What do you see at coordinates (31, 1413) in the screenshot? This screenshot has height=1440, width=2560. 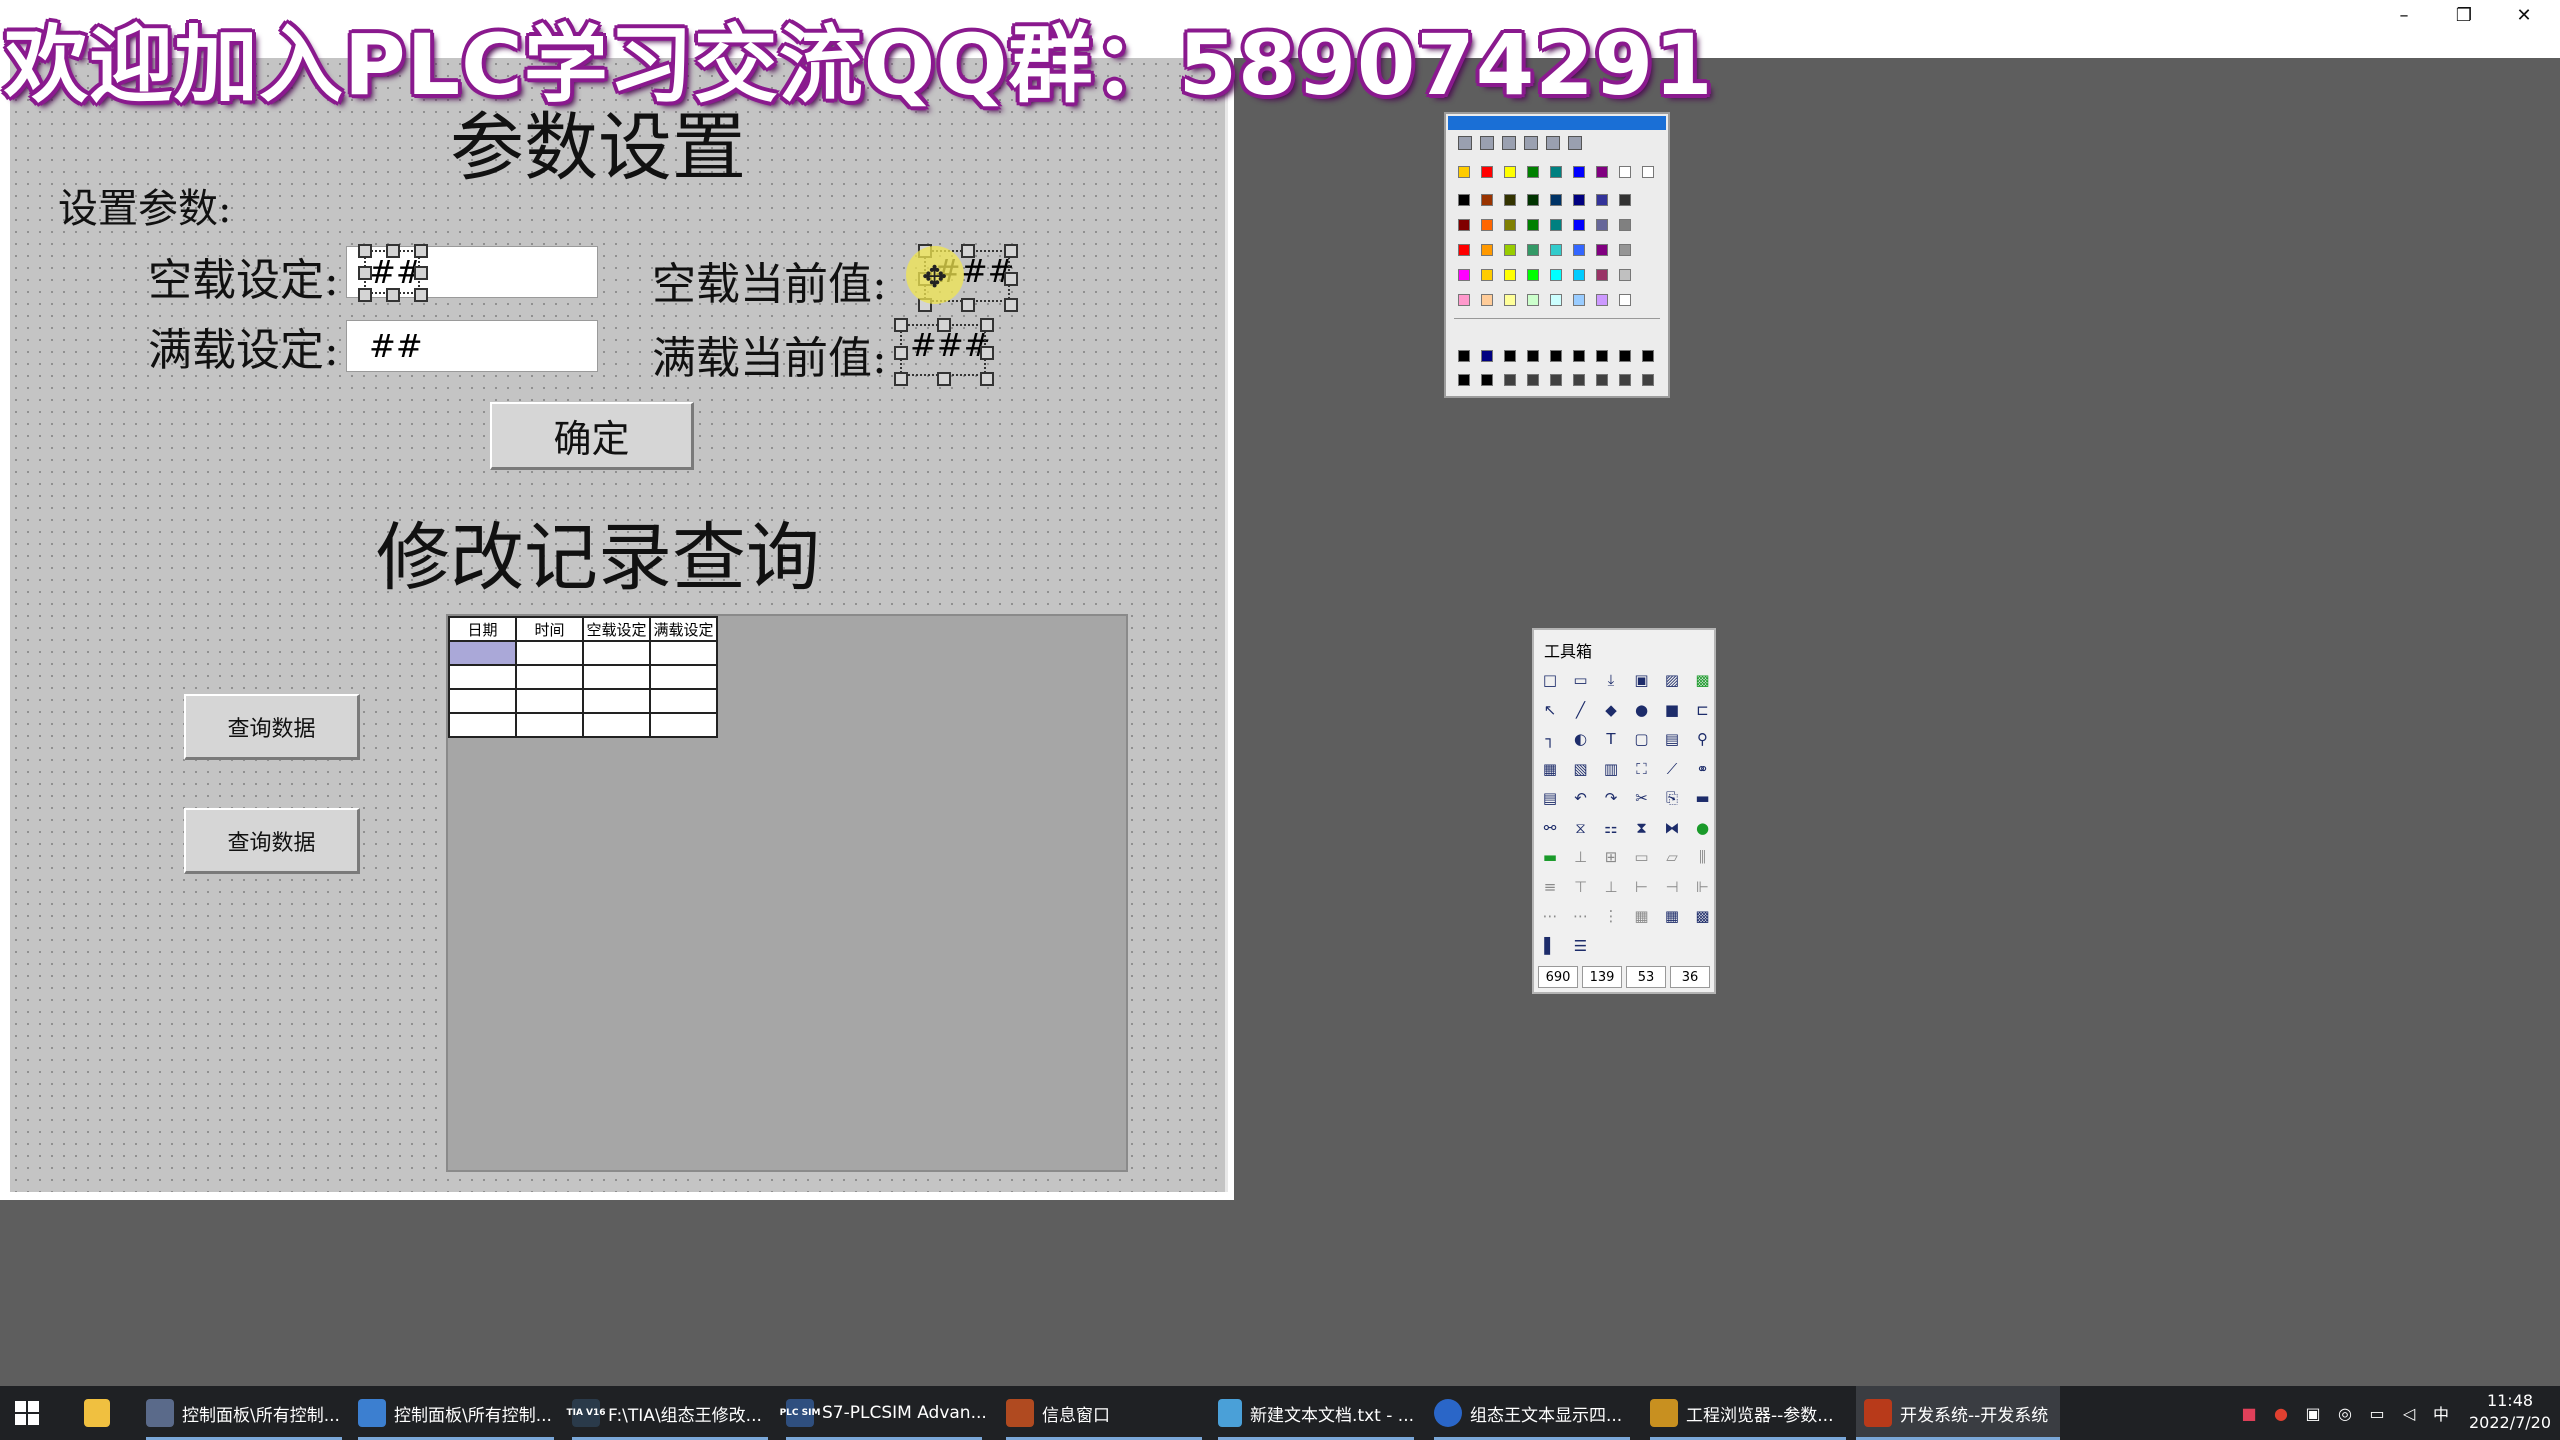 I see `start-button` at bounding box center [31, 1413].